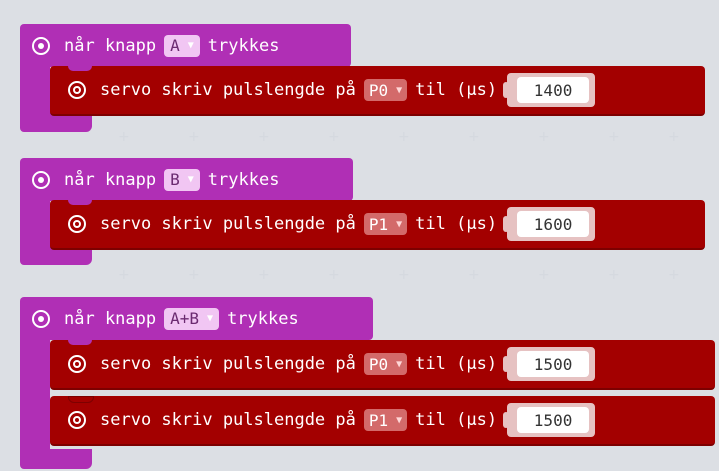 The width and height of the screenshot is (719, 471). I want to click on event-footer, so click(56, 459).